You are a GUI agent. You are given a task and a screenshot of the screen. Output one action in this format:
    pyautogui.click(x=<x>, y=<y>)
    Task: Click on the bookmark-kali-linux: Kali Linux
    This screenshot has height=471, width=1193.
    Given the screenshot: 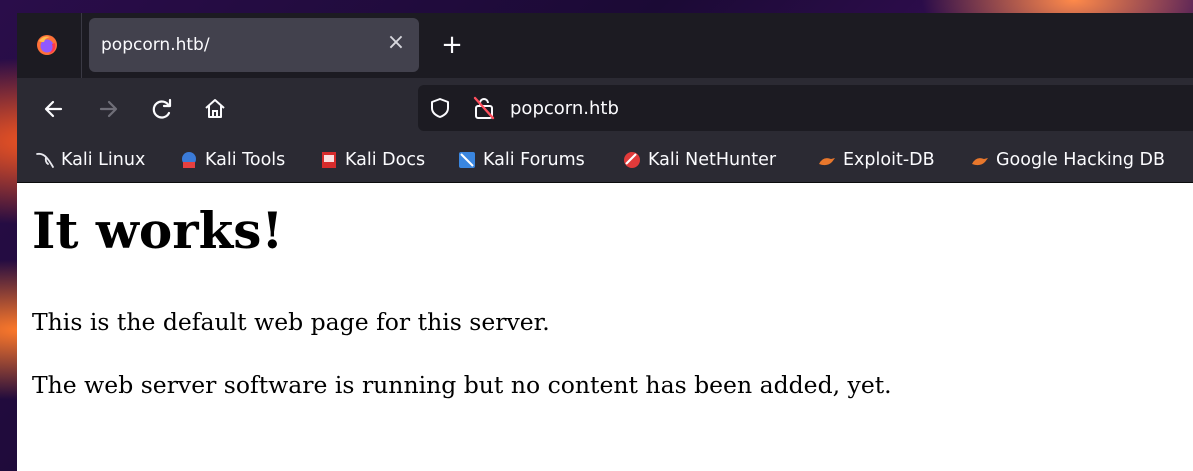 What is the action you would take?
    pyautogui.click(x=90, y=160)
    